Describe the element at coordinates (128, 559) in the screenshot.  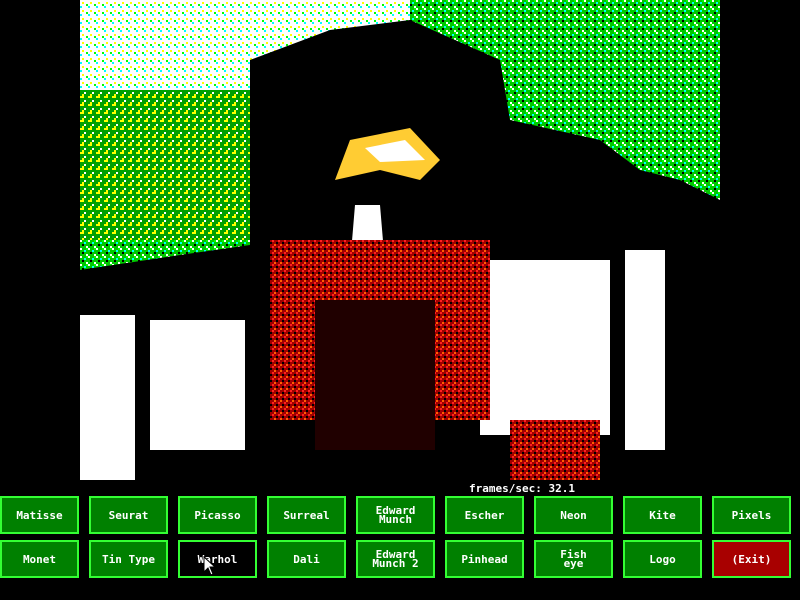
I see `filter-button-tin-type: Tin Type` at that location.